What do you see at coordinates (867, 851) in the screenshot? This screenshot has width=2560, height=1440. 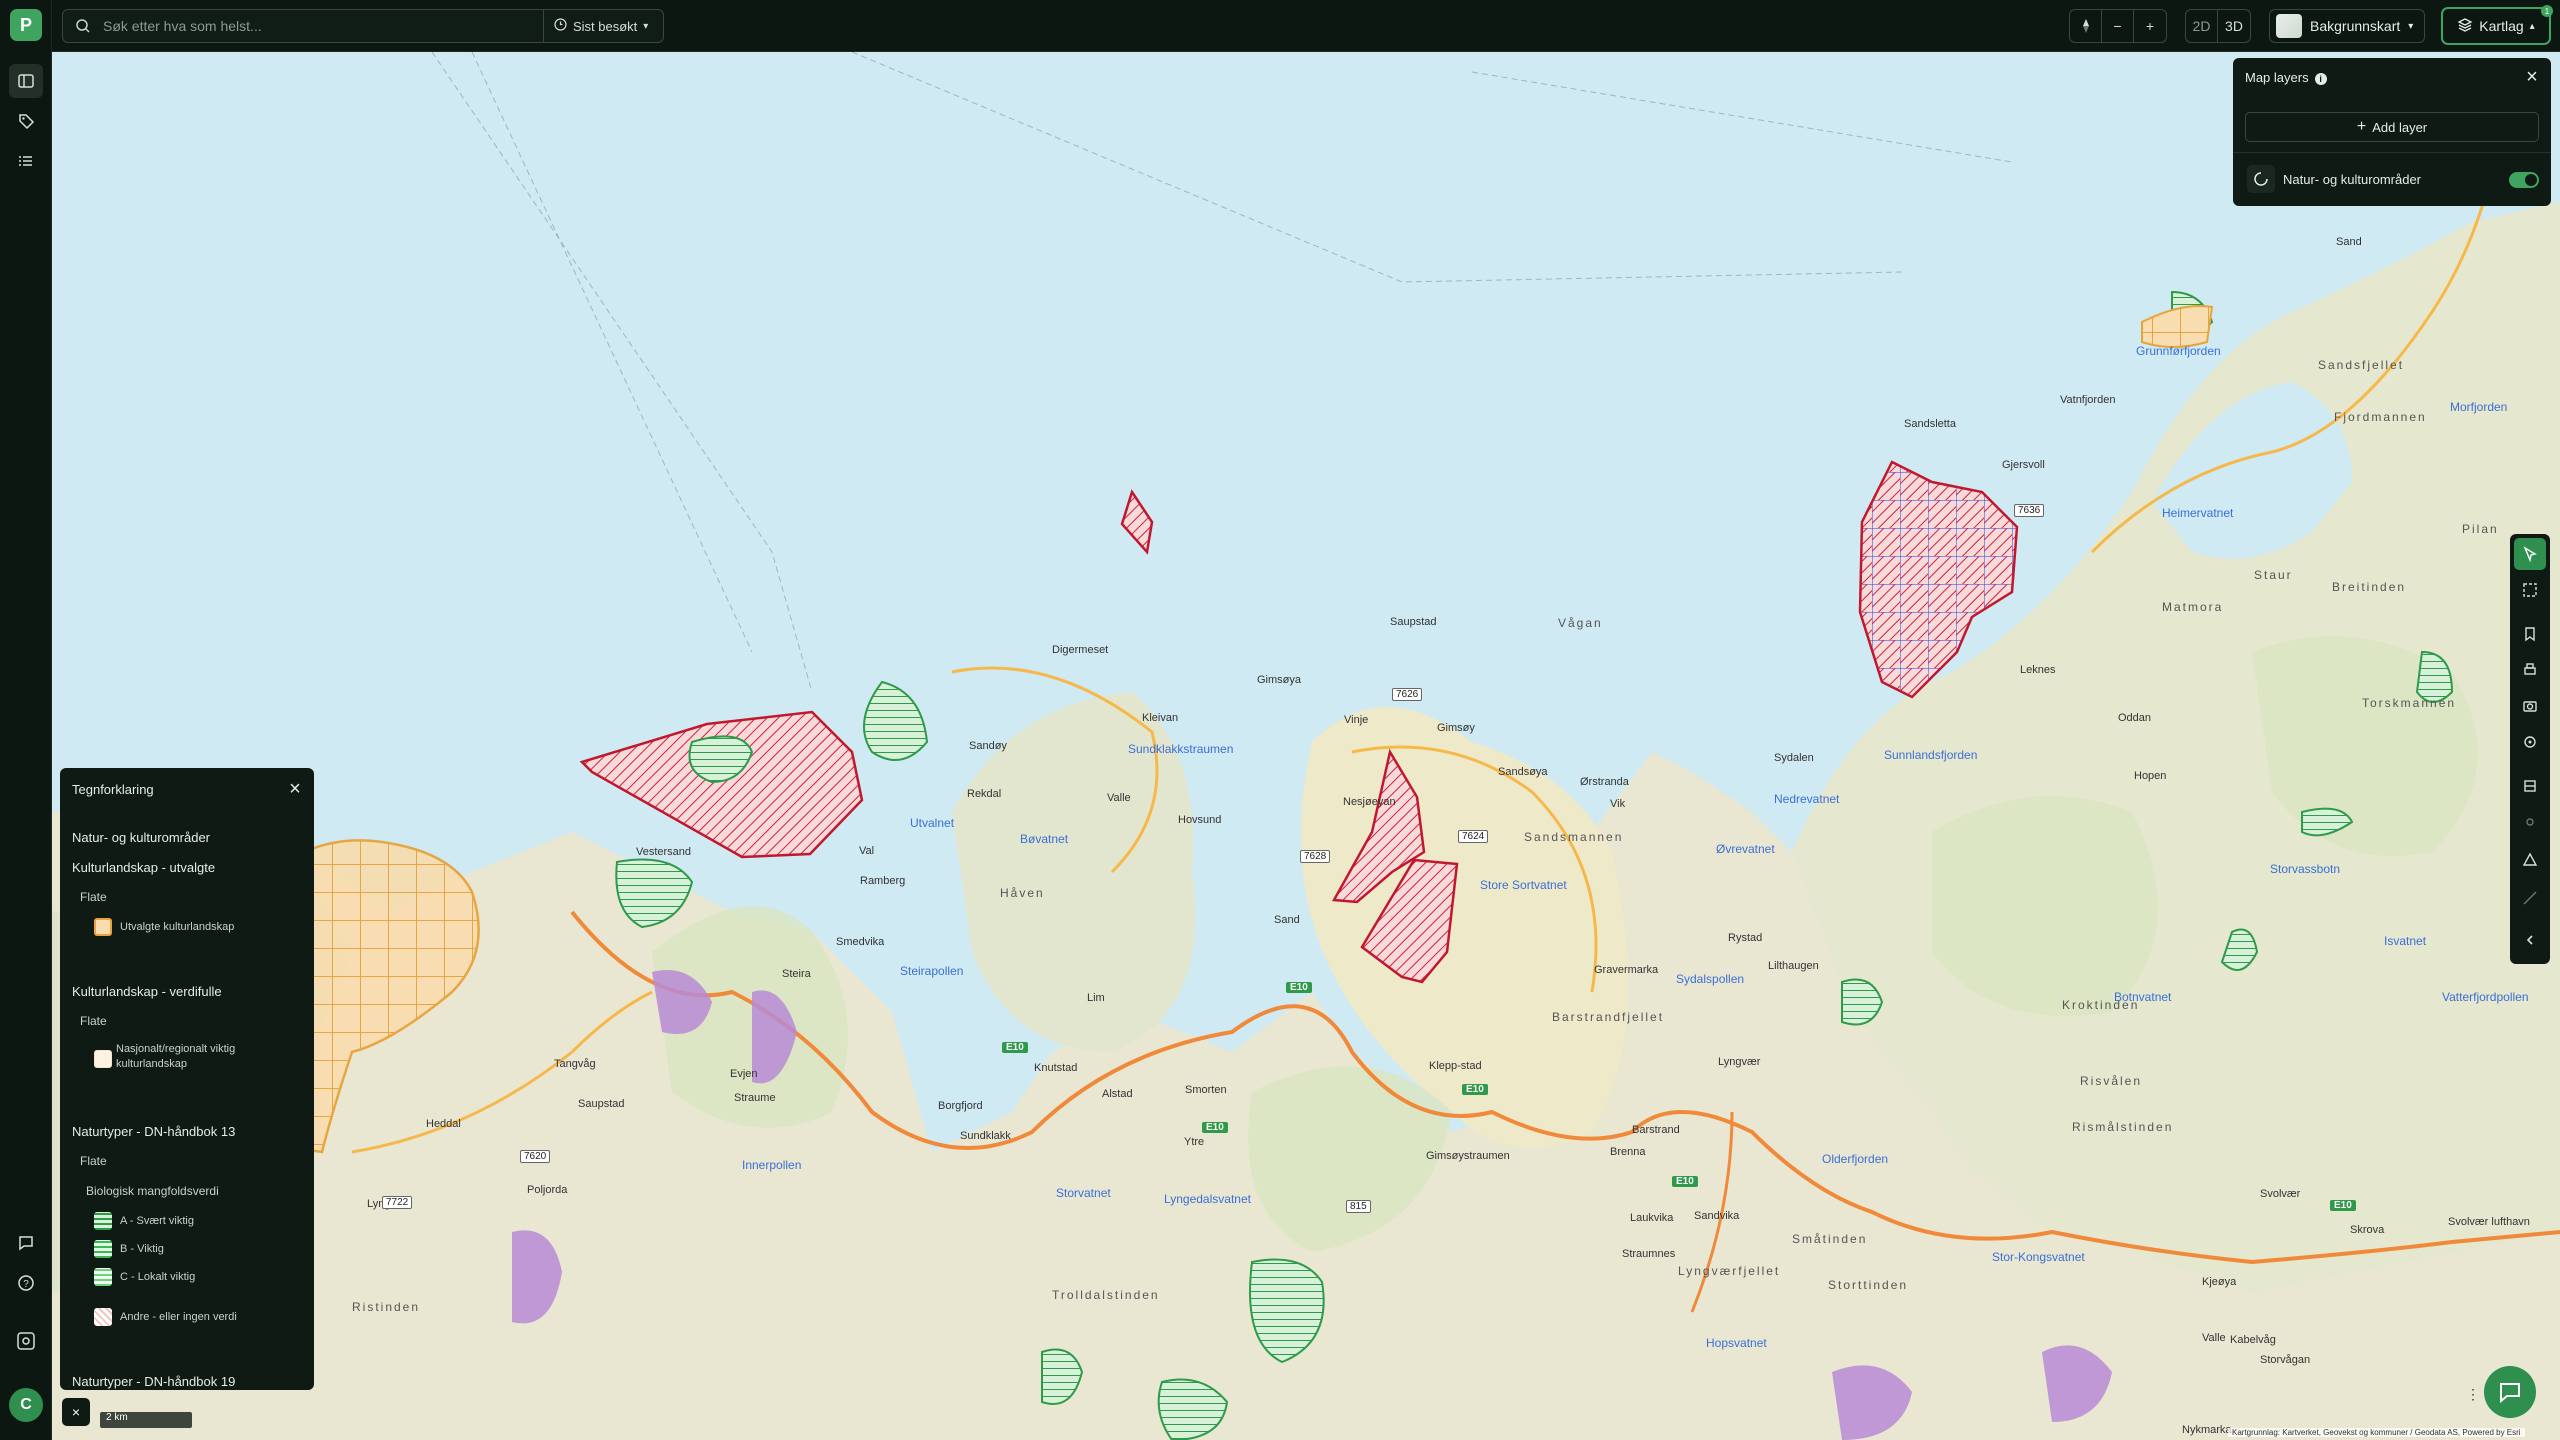 I see `place-label: Val` at bounding box center [867, 851].